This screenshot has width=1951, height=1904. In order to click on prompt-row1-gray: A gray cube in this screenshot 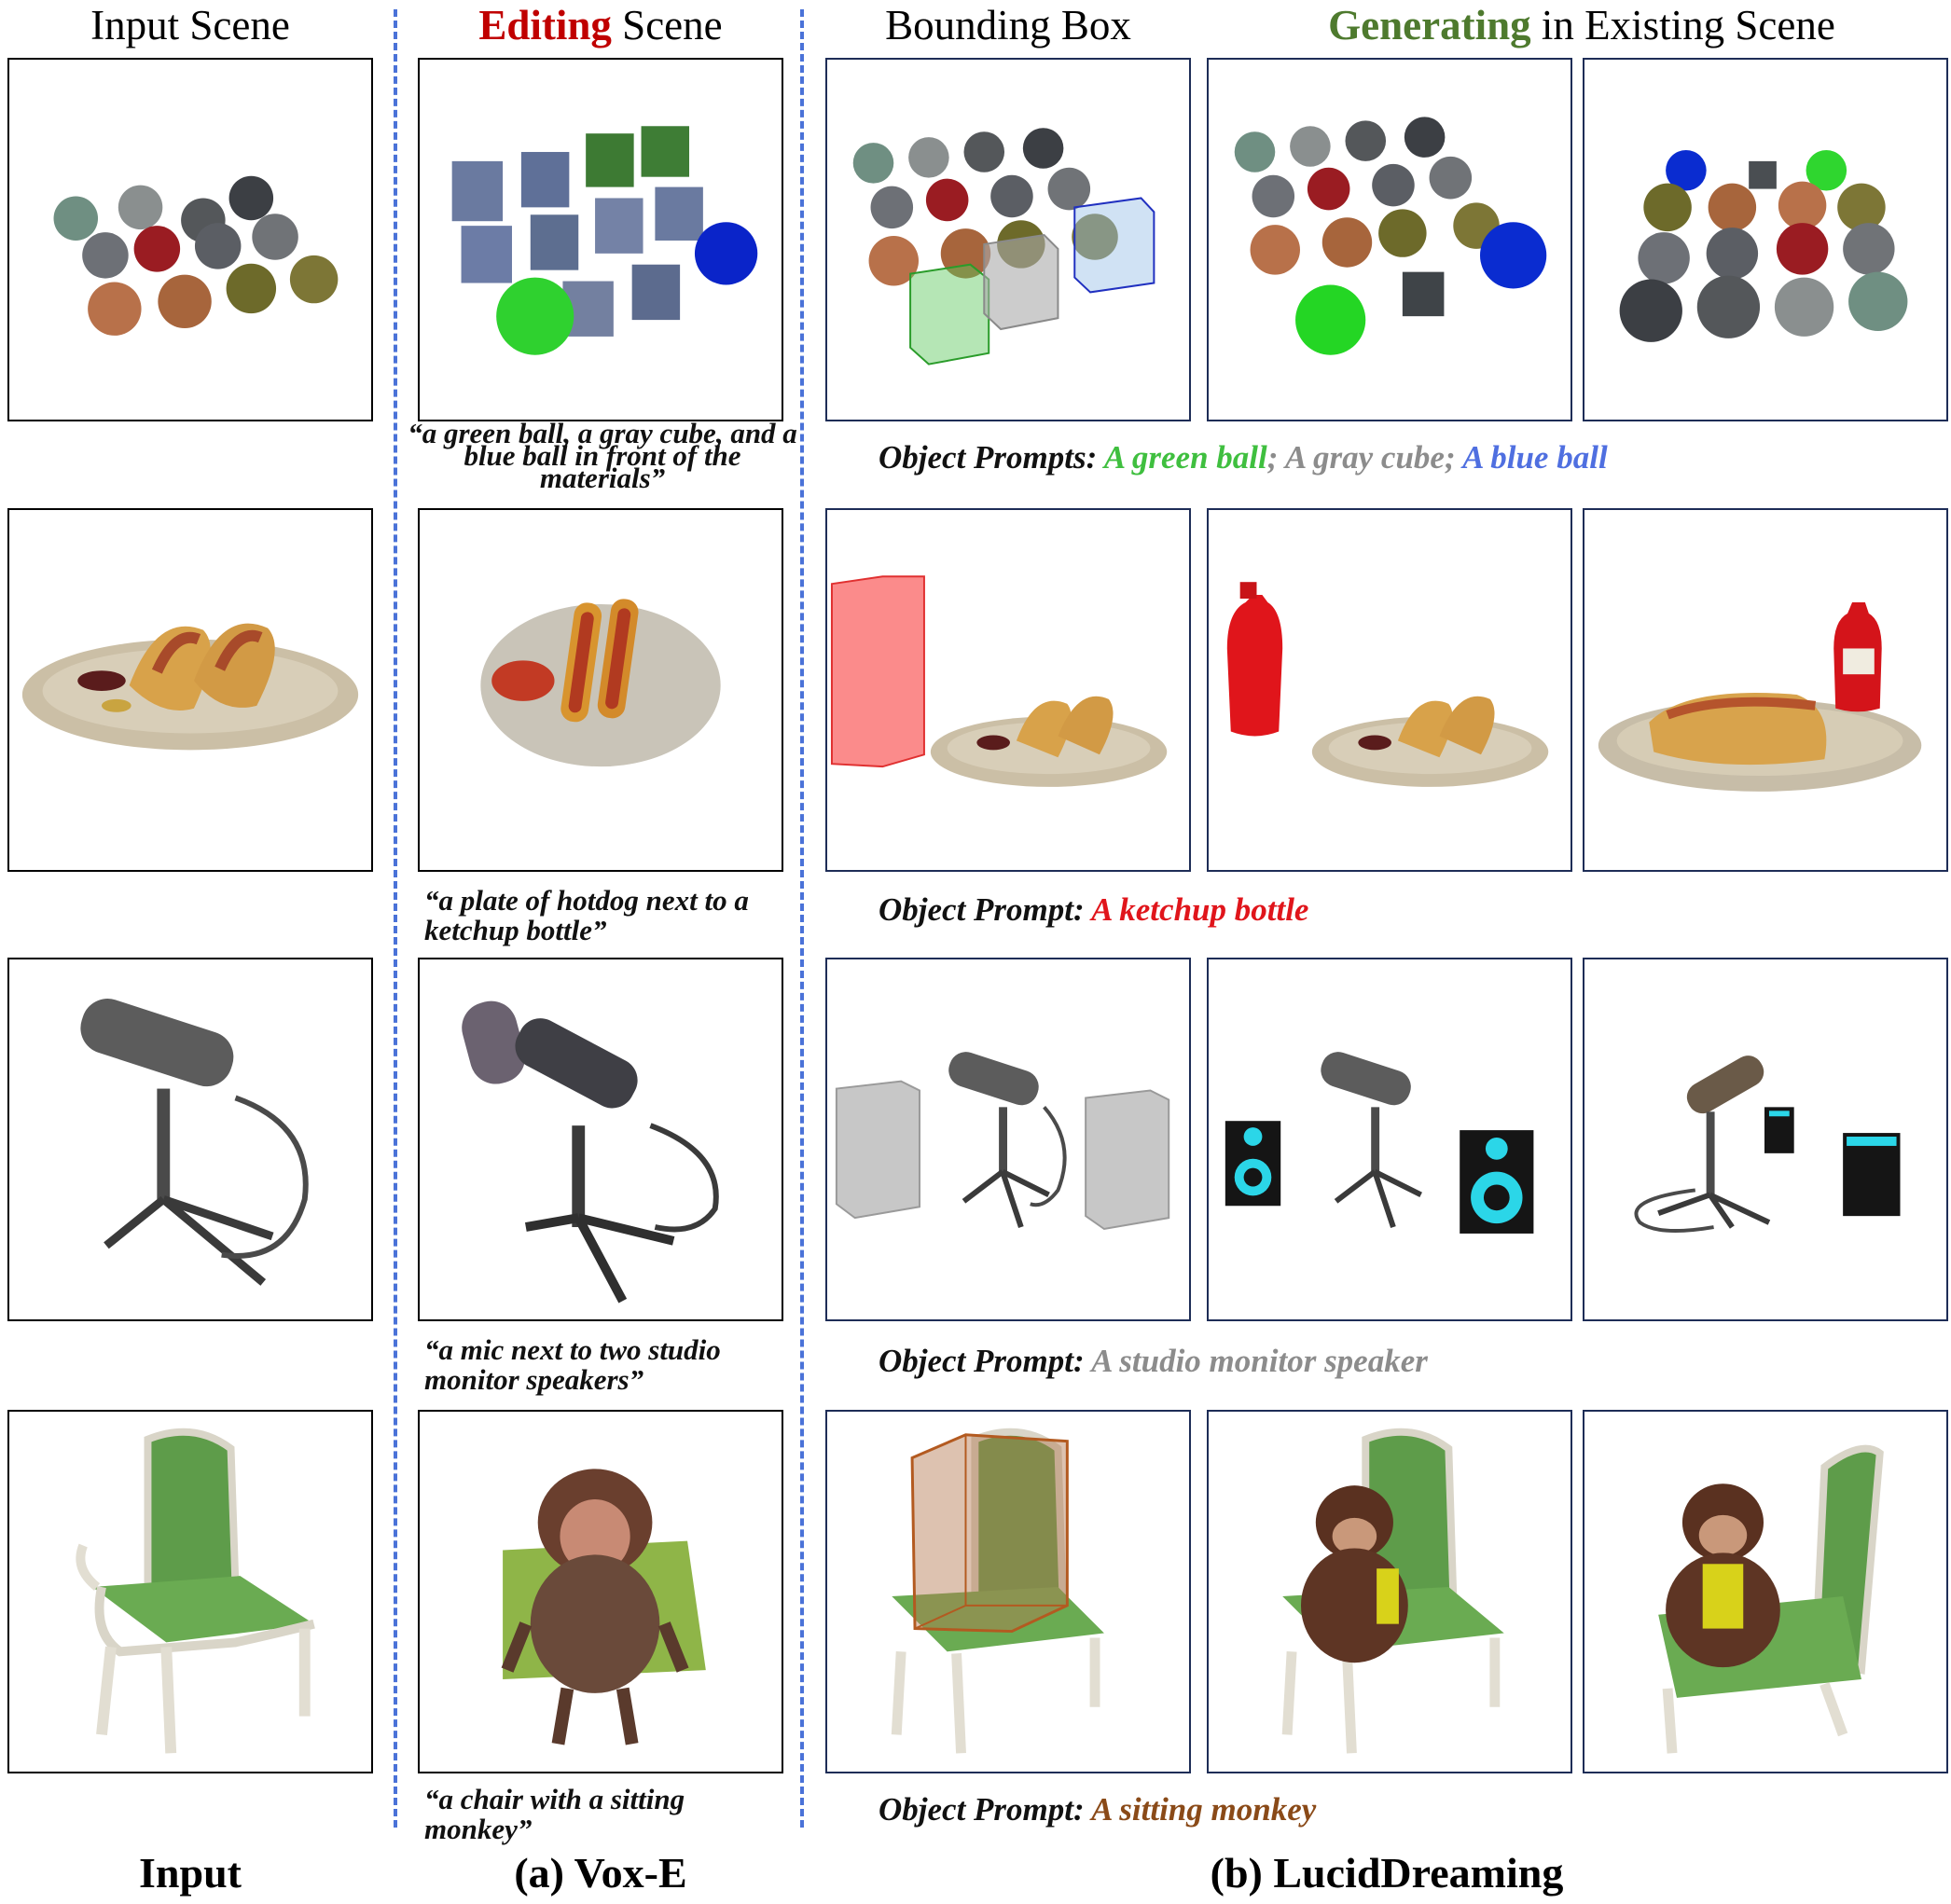, I will do `click(1364, 457)`.